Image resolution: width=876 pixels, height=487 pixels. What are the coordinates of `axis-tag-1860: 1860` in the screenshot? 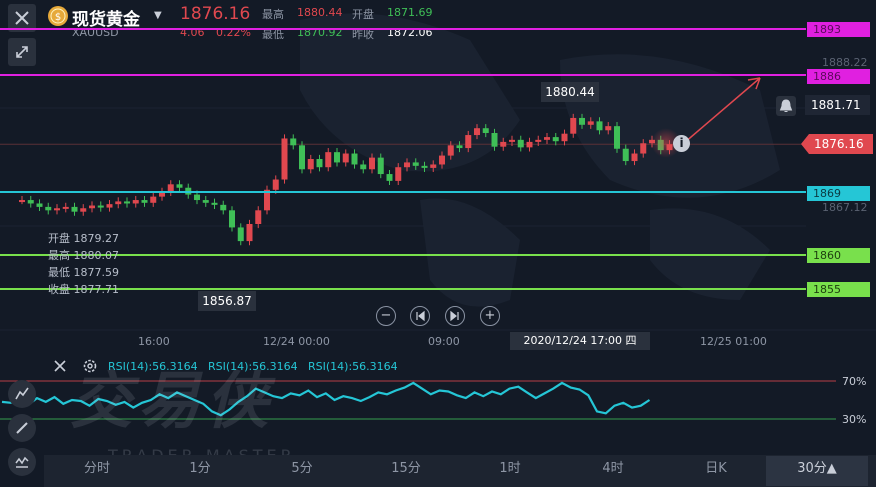 It's located at (838, 255).